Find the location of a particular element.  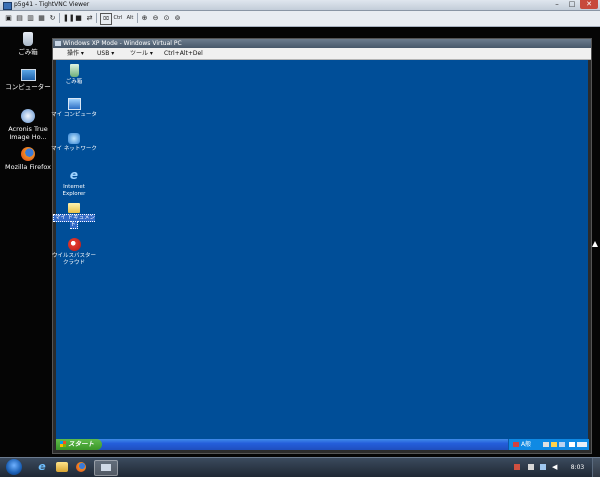

computer-icon is located at coordinates (28, 75).